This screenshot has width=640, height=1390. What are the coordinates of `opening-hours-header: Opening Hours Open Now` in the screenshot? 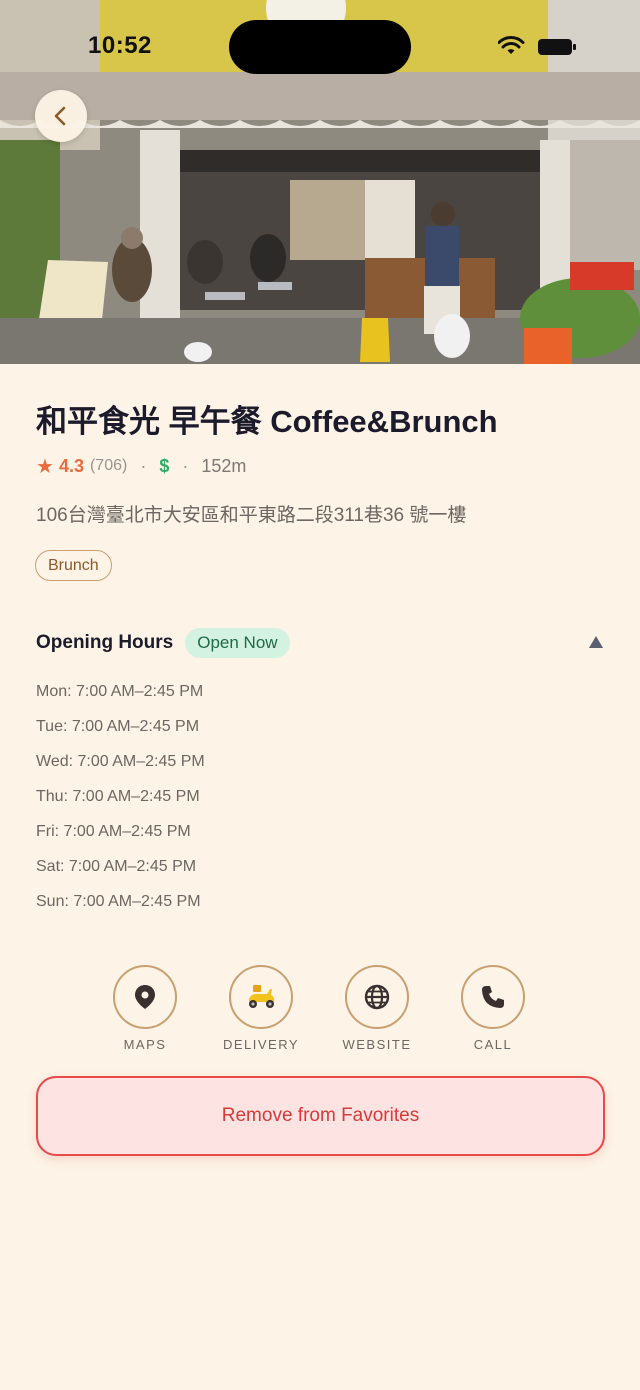 It's located at (321, 643).